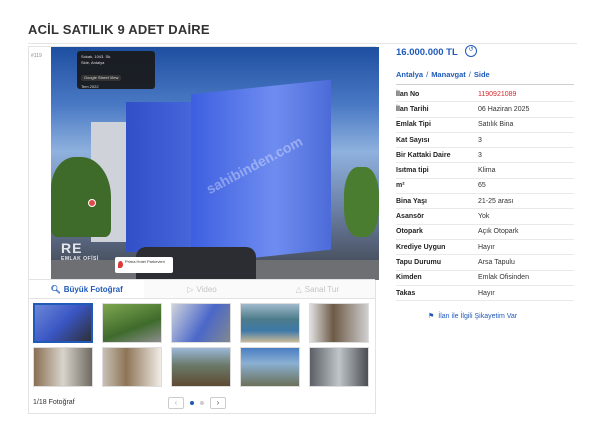 Image resolution: width=600 pixels, height=434 pixels. What do you see at coordinates (298, 289) in the screenshot?
I see `virtual-tour-icon: △` at bounding box center [298, 289].